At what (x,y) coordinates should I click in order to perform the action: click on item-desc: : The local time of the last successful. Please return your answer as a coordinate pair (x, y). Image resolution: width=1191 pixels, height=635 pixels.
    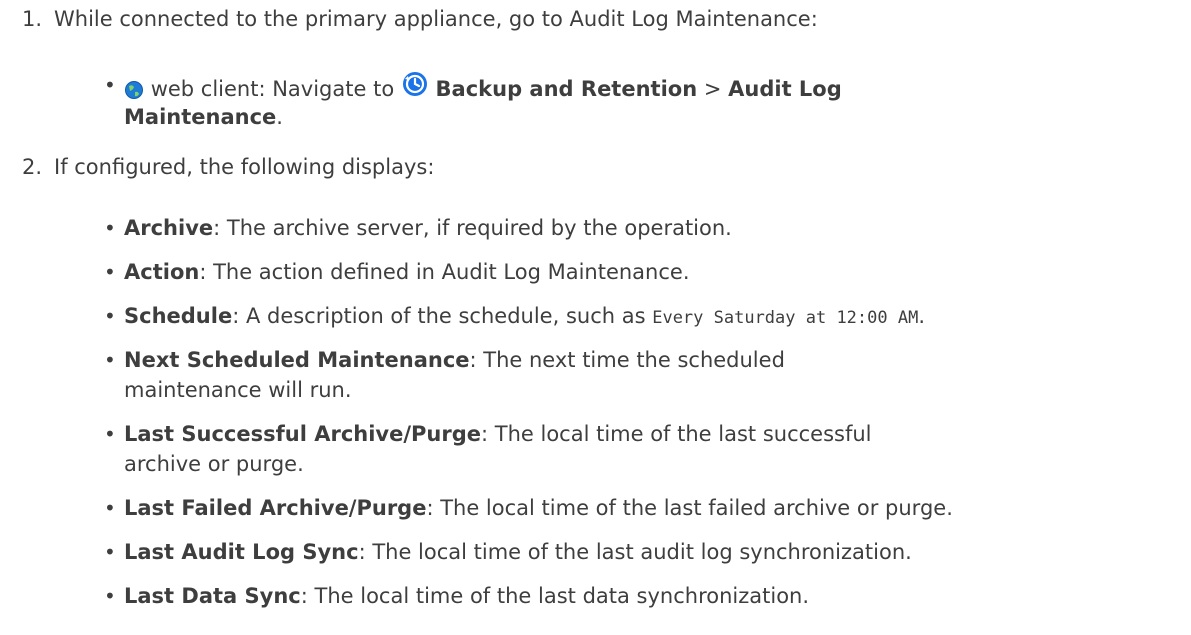
    Looking at the image, I should click on (676, 434).